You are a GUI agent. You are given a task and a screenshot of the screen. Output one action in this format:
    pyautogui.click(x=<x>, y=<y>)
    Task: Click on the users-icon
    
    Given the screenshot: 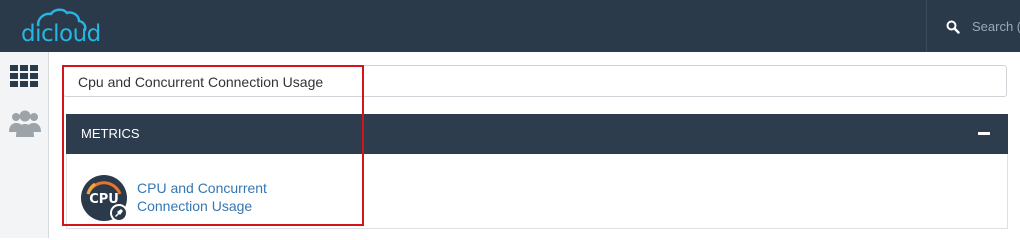 What is the action you would take?
    pyautogui.click(x=25, y=123)
    